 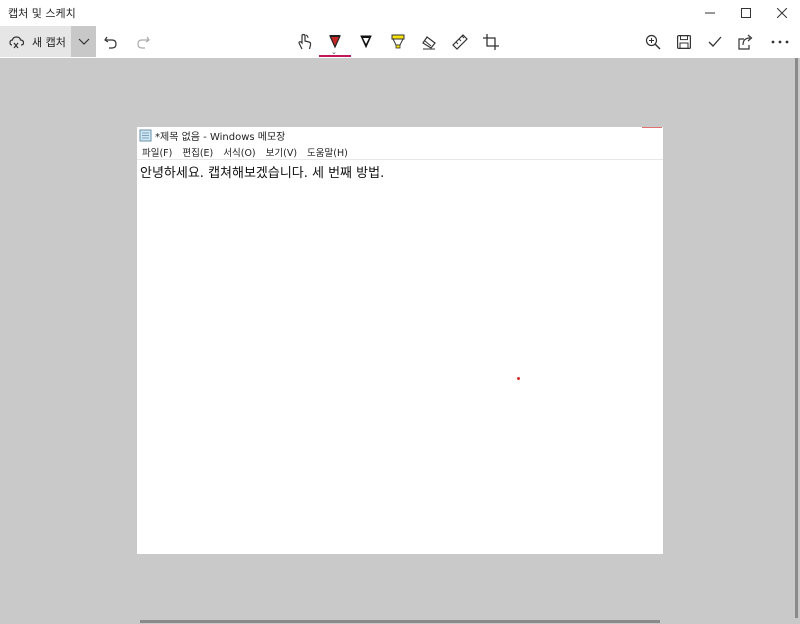 I want to click on close-icon, so click(x=782, y=13).